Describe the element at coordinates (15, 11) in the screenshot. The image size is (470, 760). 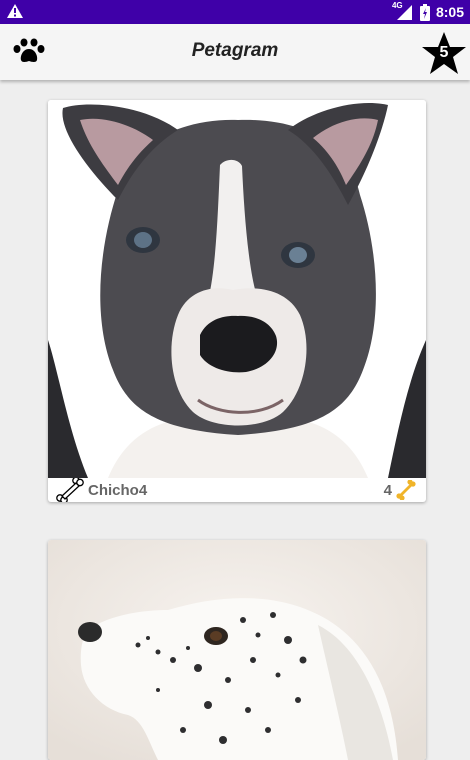
I see `warning-icon` at that location.